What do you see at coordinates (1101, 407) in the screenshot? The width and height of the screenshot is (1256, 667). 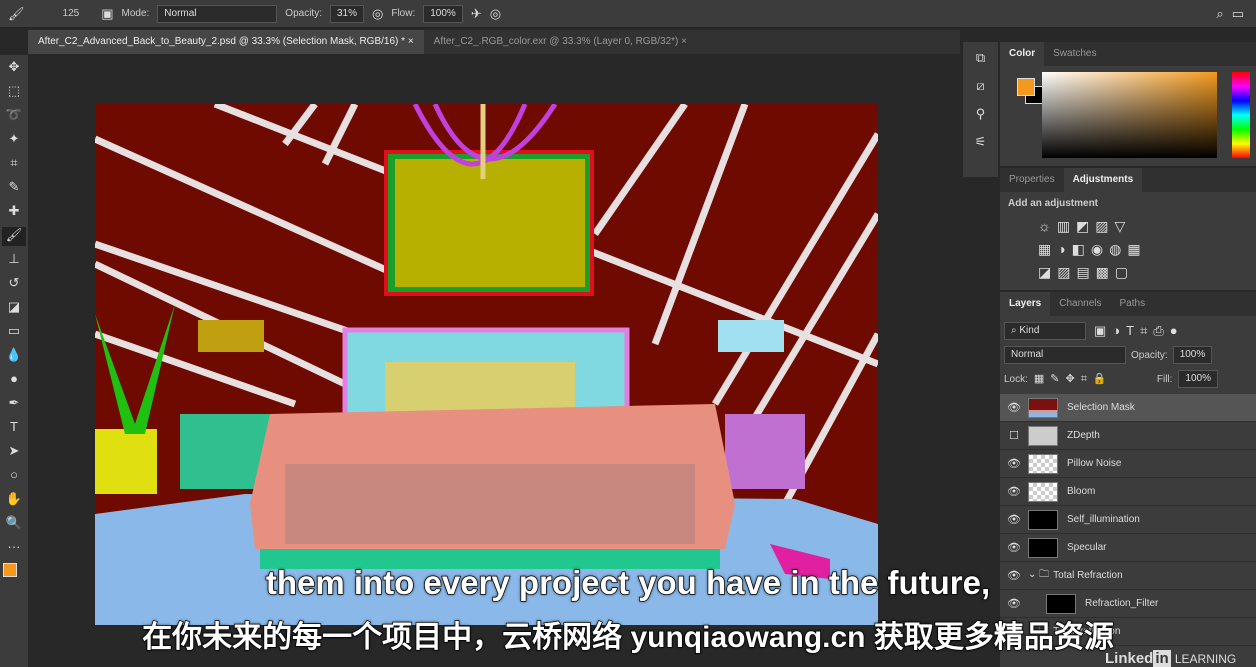 I see `layer-name: Selection Mask` at bounding box center [1101, 407].